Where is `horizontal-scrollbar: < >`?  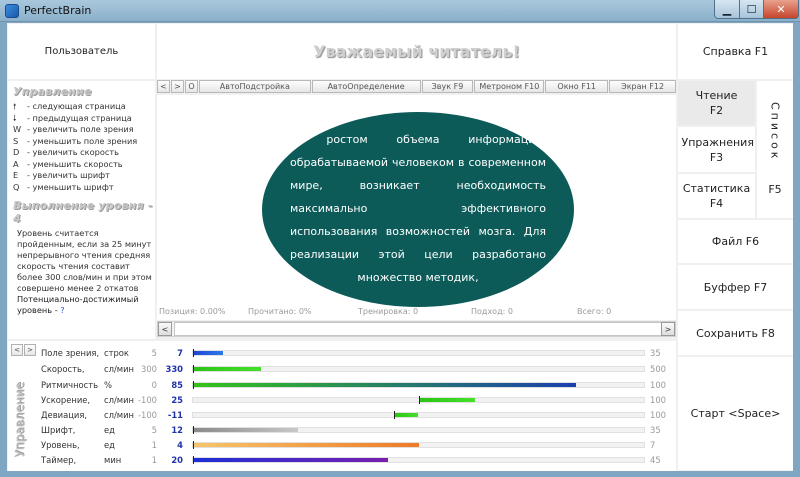
horizontal-scrollbar: < > is located at coordinates (416, 329).